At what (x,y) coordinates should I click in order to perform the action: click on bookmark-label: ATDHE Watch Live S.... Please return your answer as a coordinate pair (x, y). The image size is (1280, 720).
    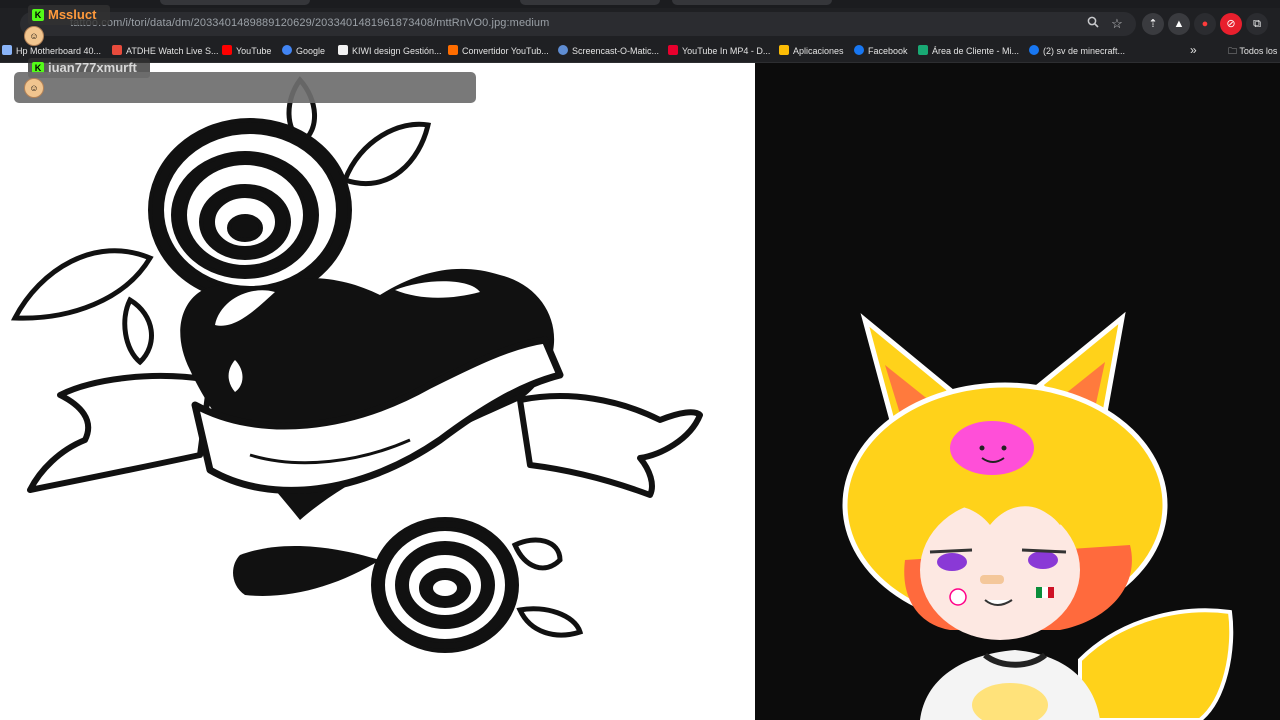
    Looking at the image, I should click on (172, 51).